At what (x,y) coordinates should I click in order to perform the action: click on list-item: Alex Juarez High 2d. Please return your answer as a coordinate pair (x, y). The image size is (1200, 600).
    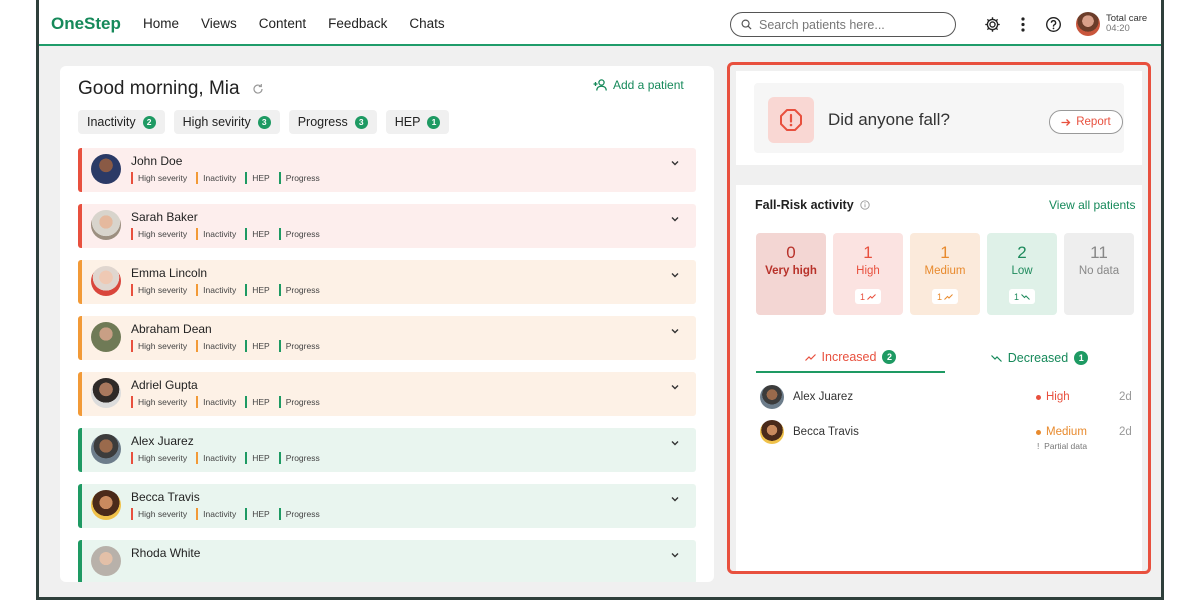
    Looking at the image, I should click on (945, 402).